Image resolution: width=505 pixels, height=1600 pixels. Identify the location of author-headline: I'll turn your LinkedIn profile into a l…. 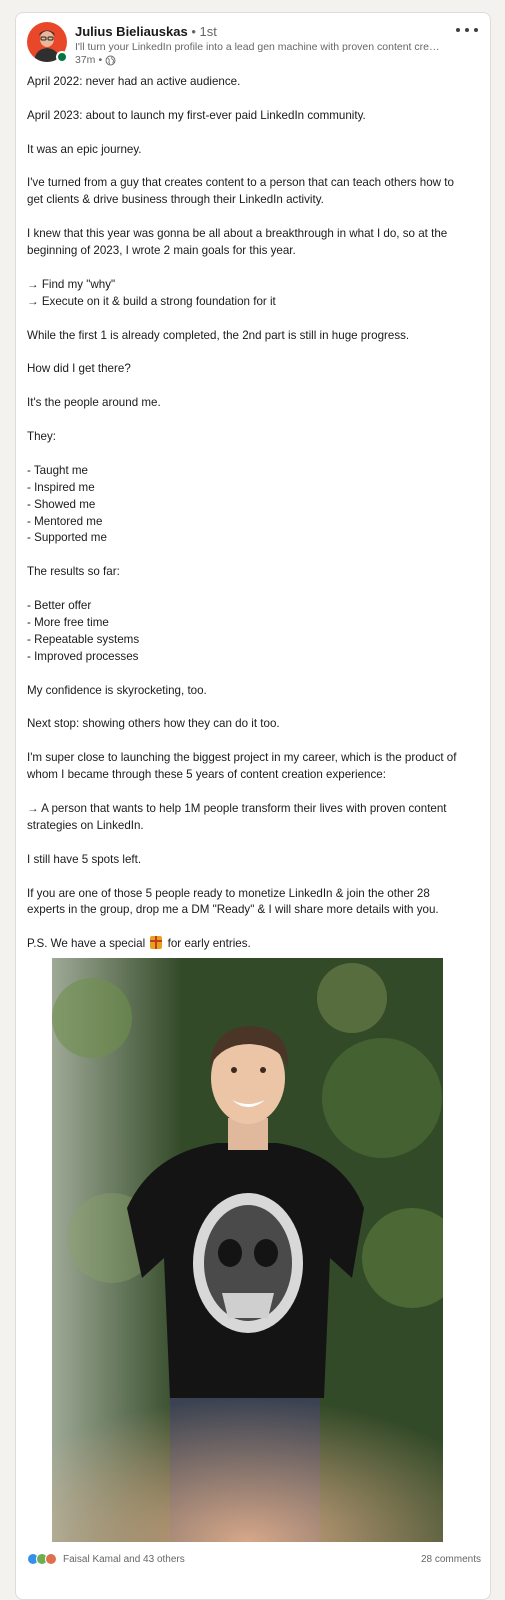
(260, 47).